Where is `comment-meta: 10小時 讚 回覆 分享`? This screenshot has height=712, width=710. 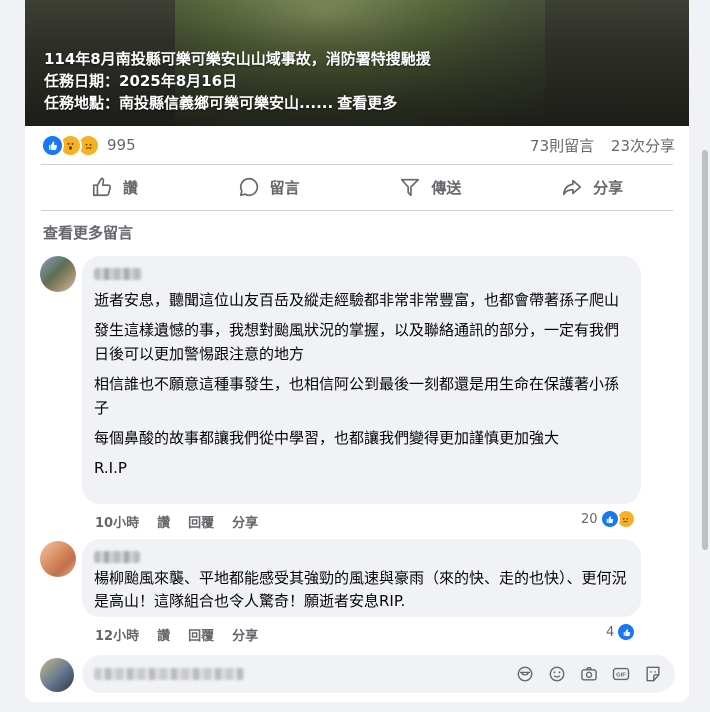
comment-meta: 10小時 讚 回覆 分享 is located at coordinates (176, 521).